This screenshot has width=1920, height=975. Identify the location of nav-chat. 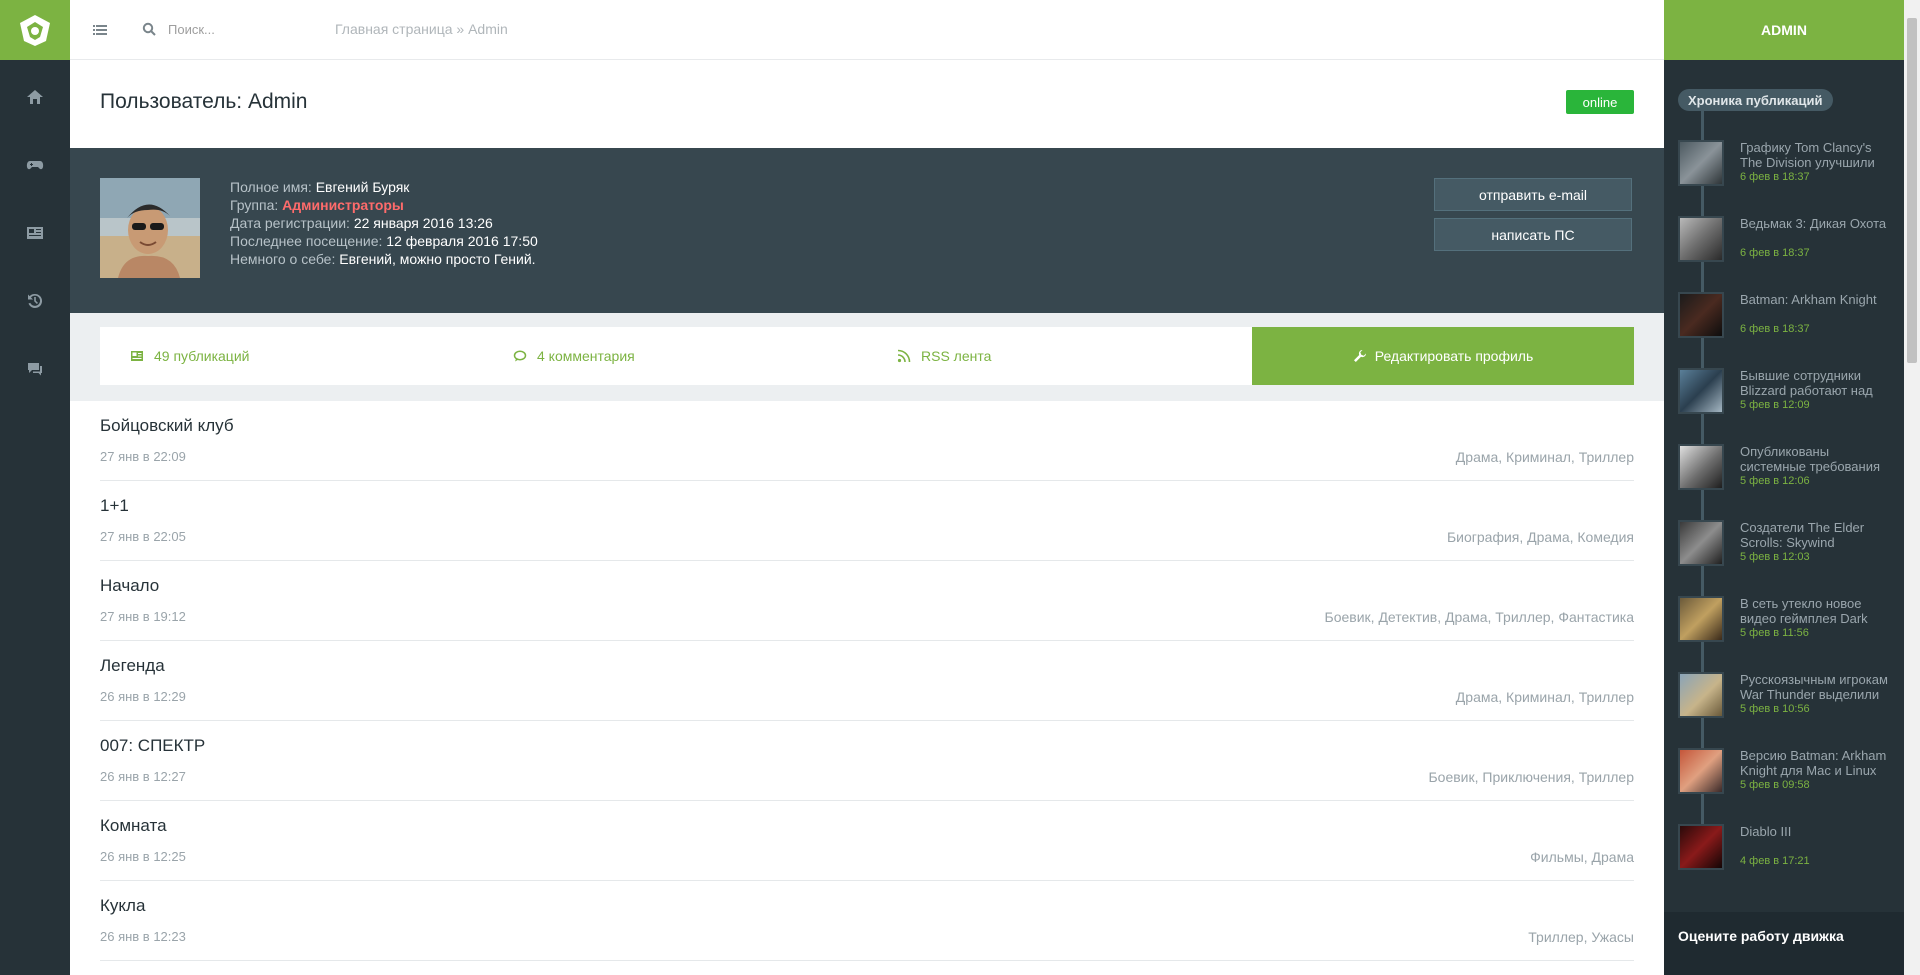
(35, 369).